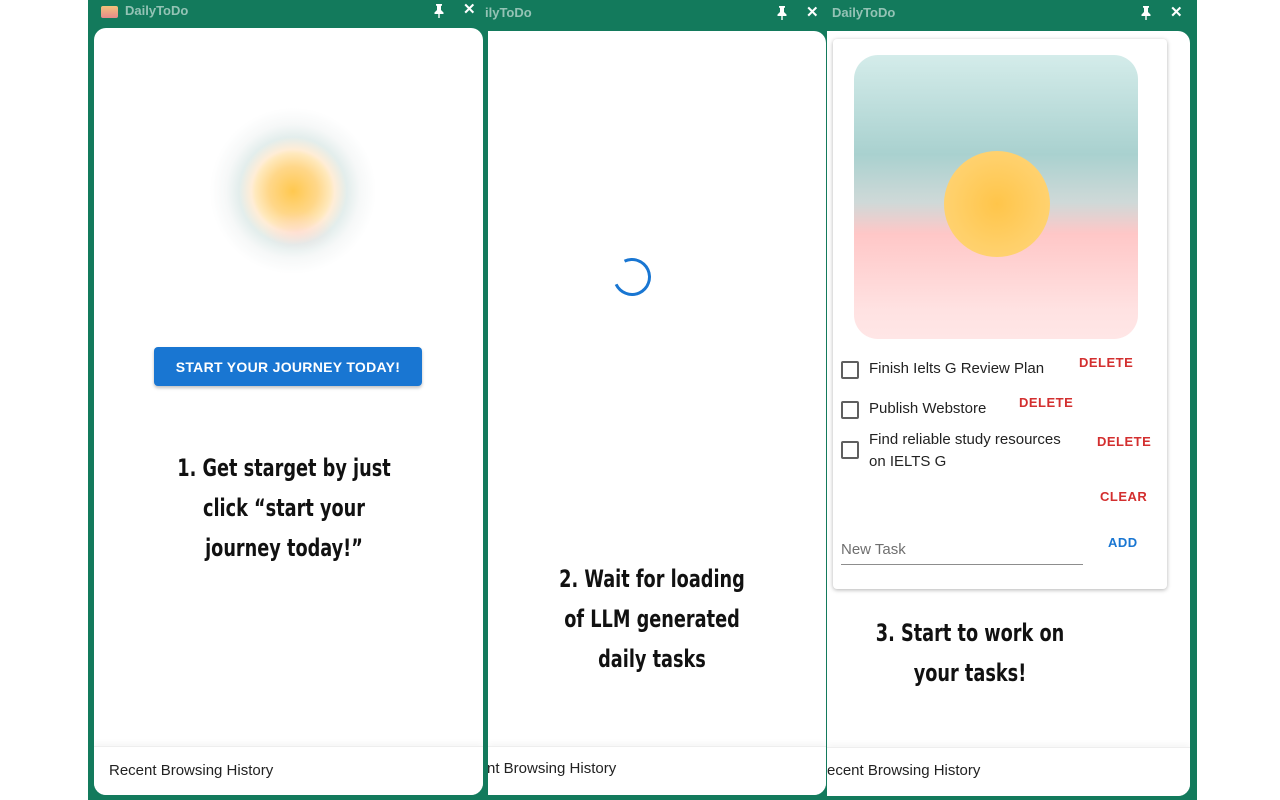  What do you see at coordinates (997, 204) in the screenshot?
I see `sun-icon` at bounding box center [997, 204].